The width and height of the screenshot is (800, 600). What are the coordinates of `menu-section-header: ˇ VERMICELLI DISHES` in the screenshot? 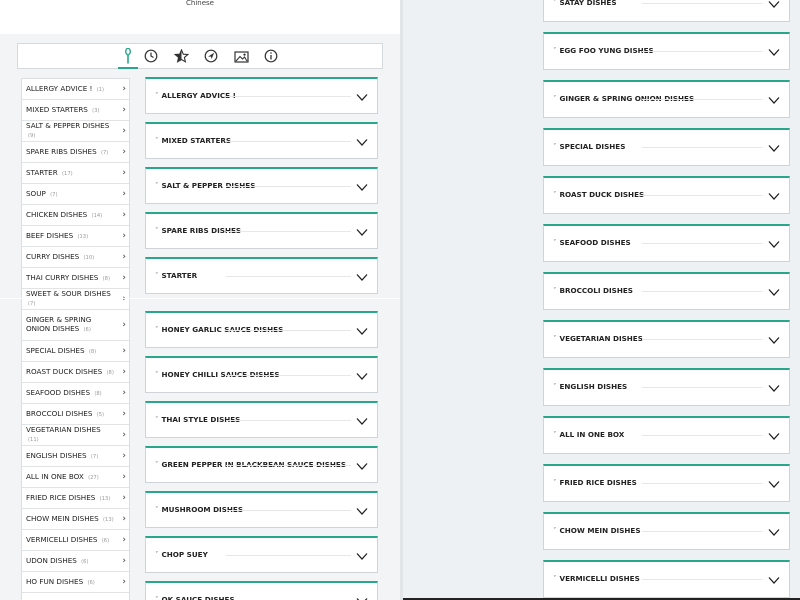 It's located at (666, 579).